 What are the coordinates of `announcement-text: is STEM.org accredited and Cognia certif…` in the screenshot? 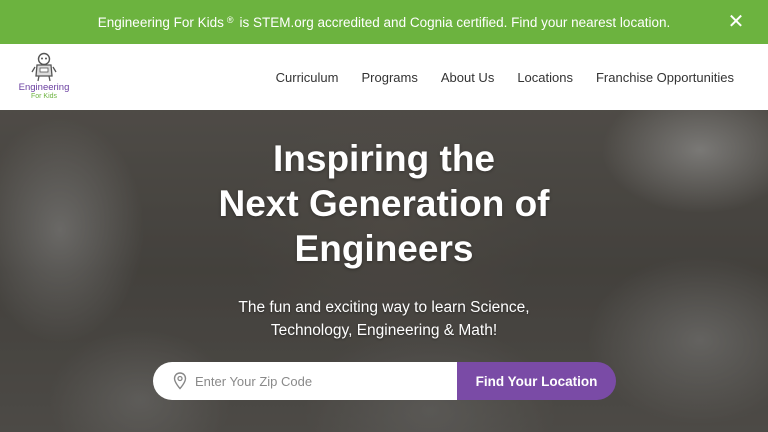 It's located at (455, 22).